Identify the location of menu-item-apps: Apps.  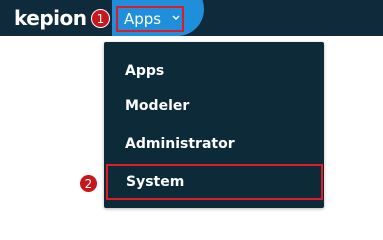
(214, 71).